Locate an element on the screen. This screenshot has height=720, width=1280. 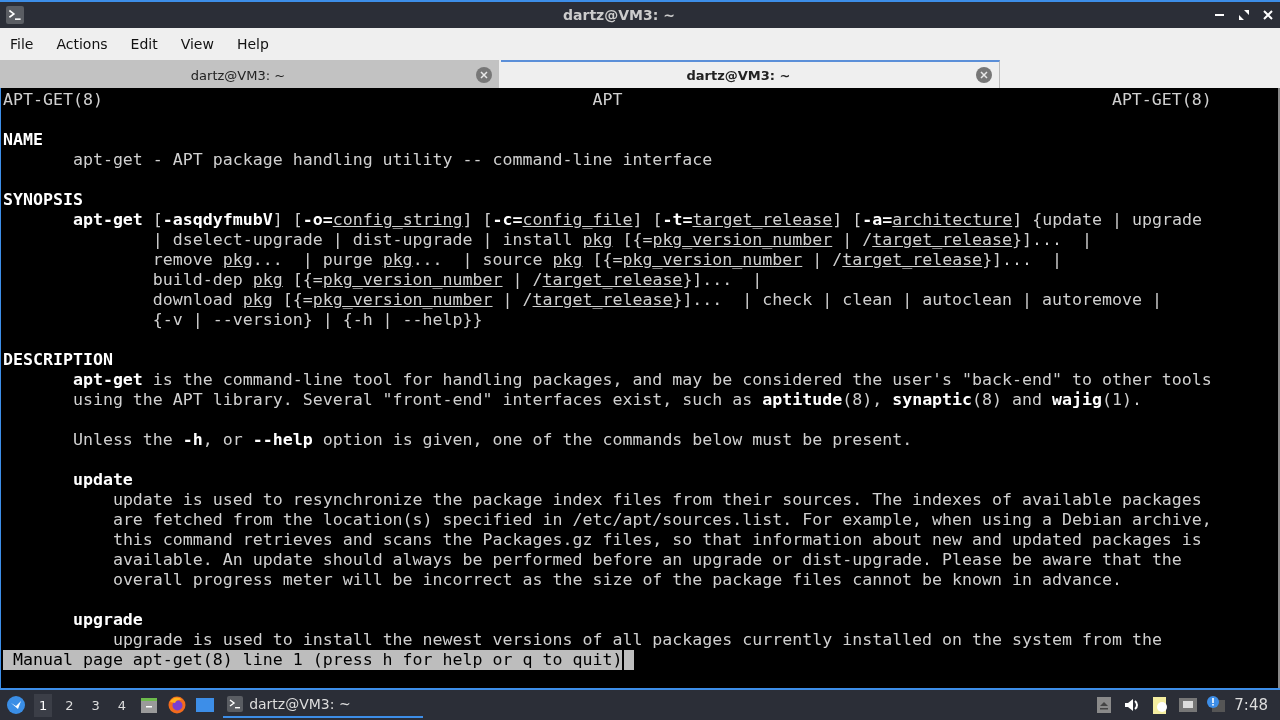
text-line: apt-get is the command-line tool for handling packages, and may be considered the user's "back-end" to other tools is located at coordinates (642, 380).